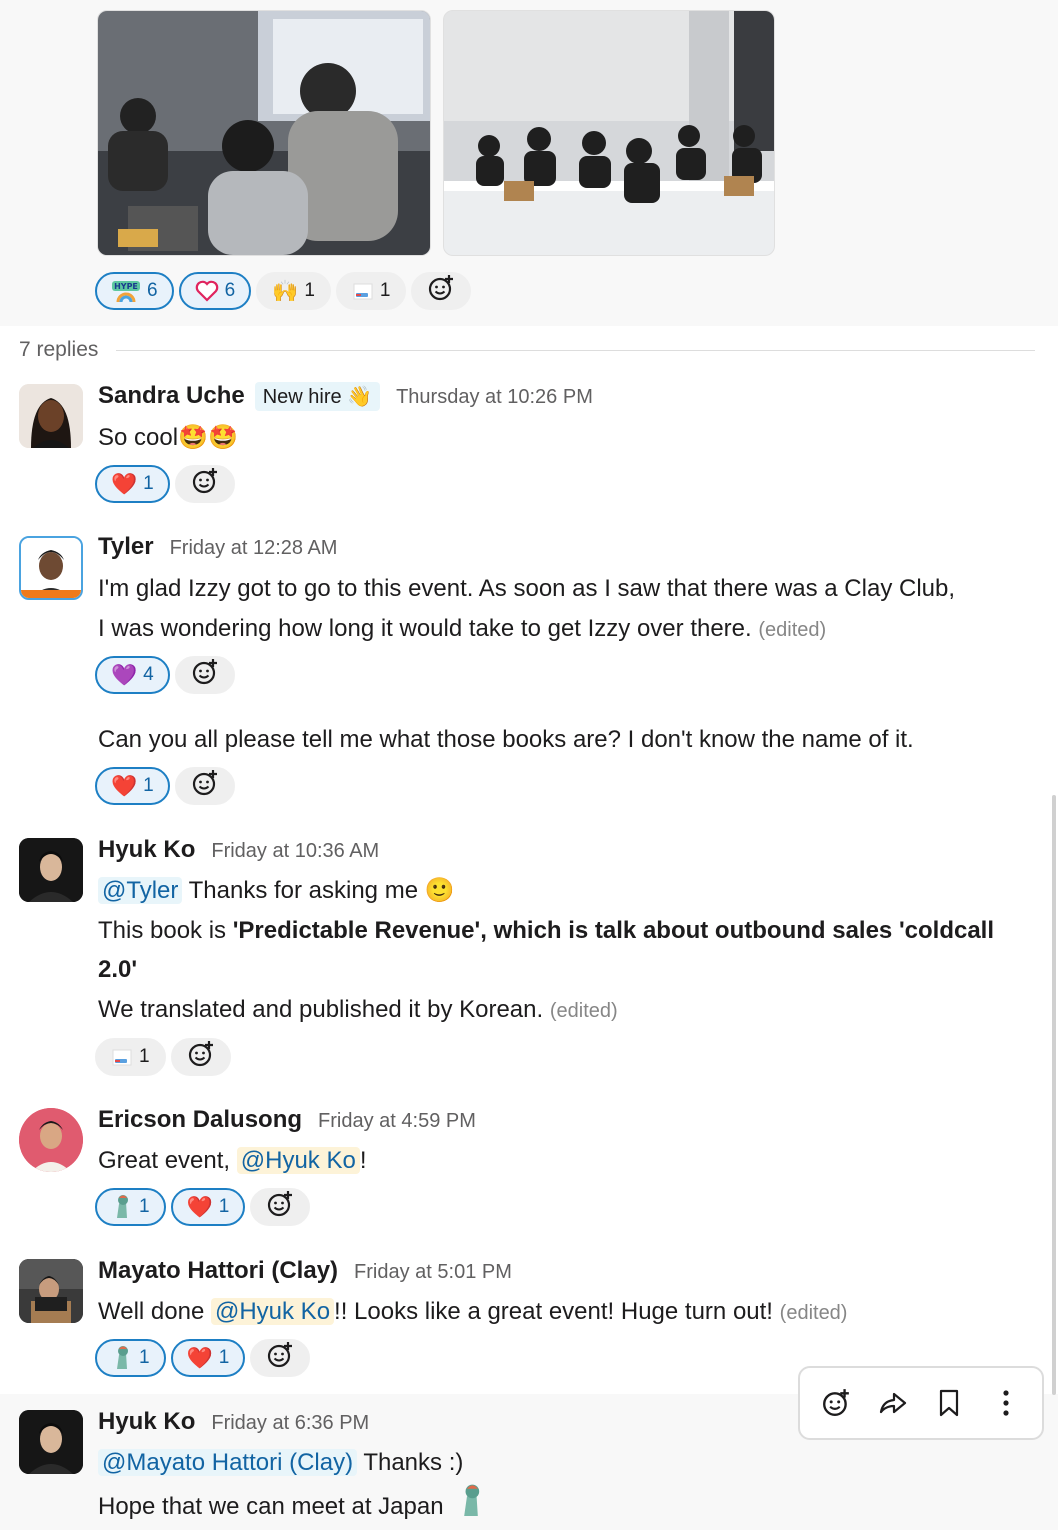  I want to click on divider-line, so click(575, 350).